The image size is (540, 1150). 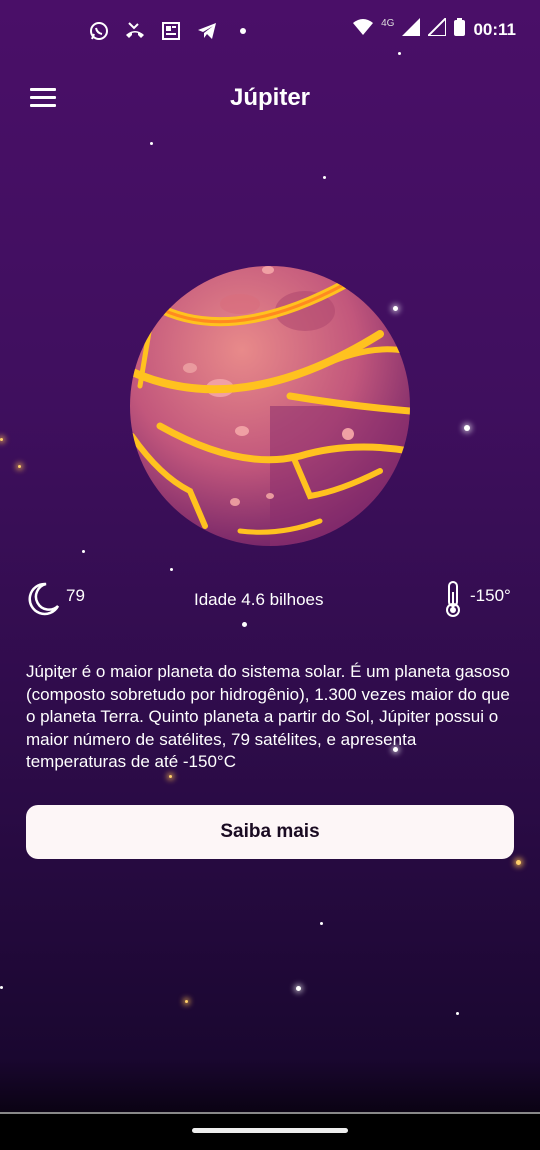 What do you see at coordinates (259, 599) in the screenshot?
I see `planet-age: Idade 4.6 bilhoes` at bounding box center [259, 599].